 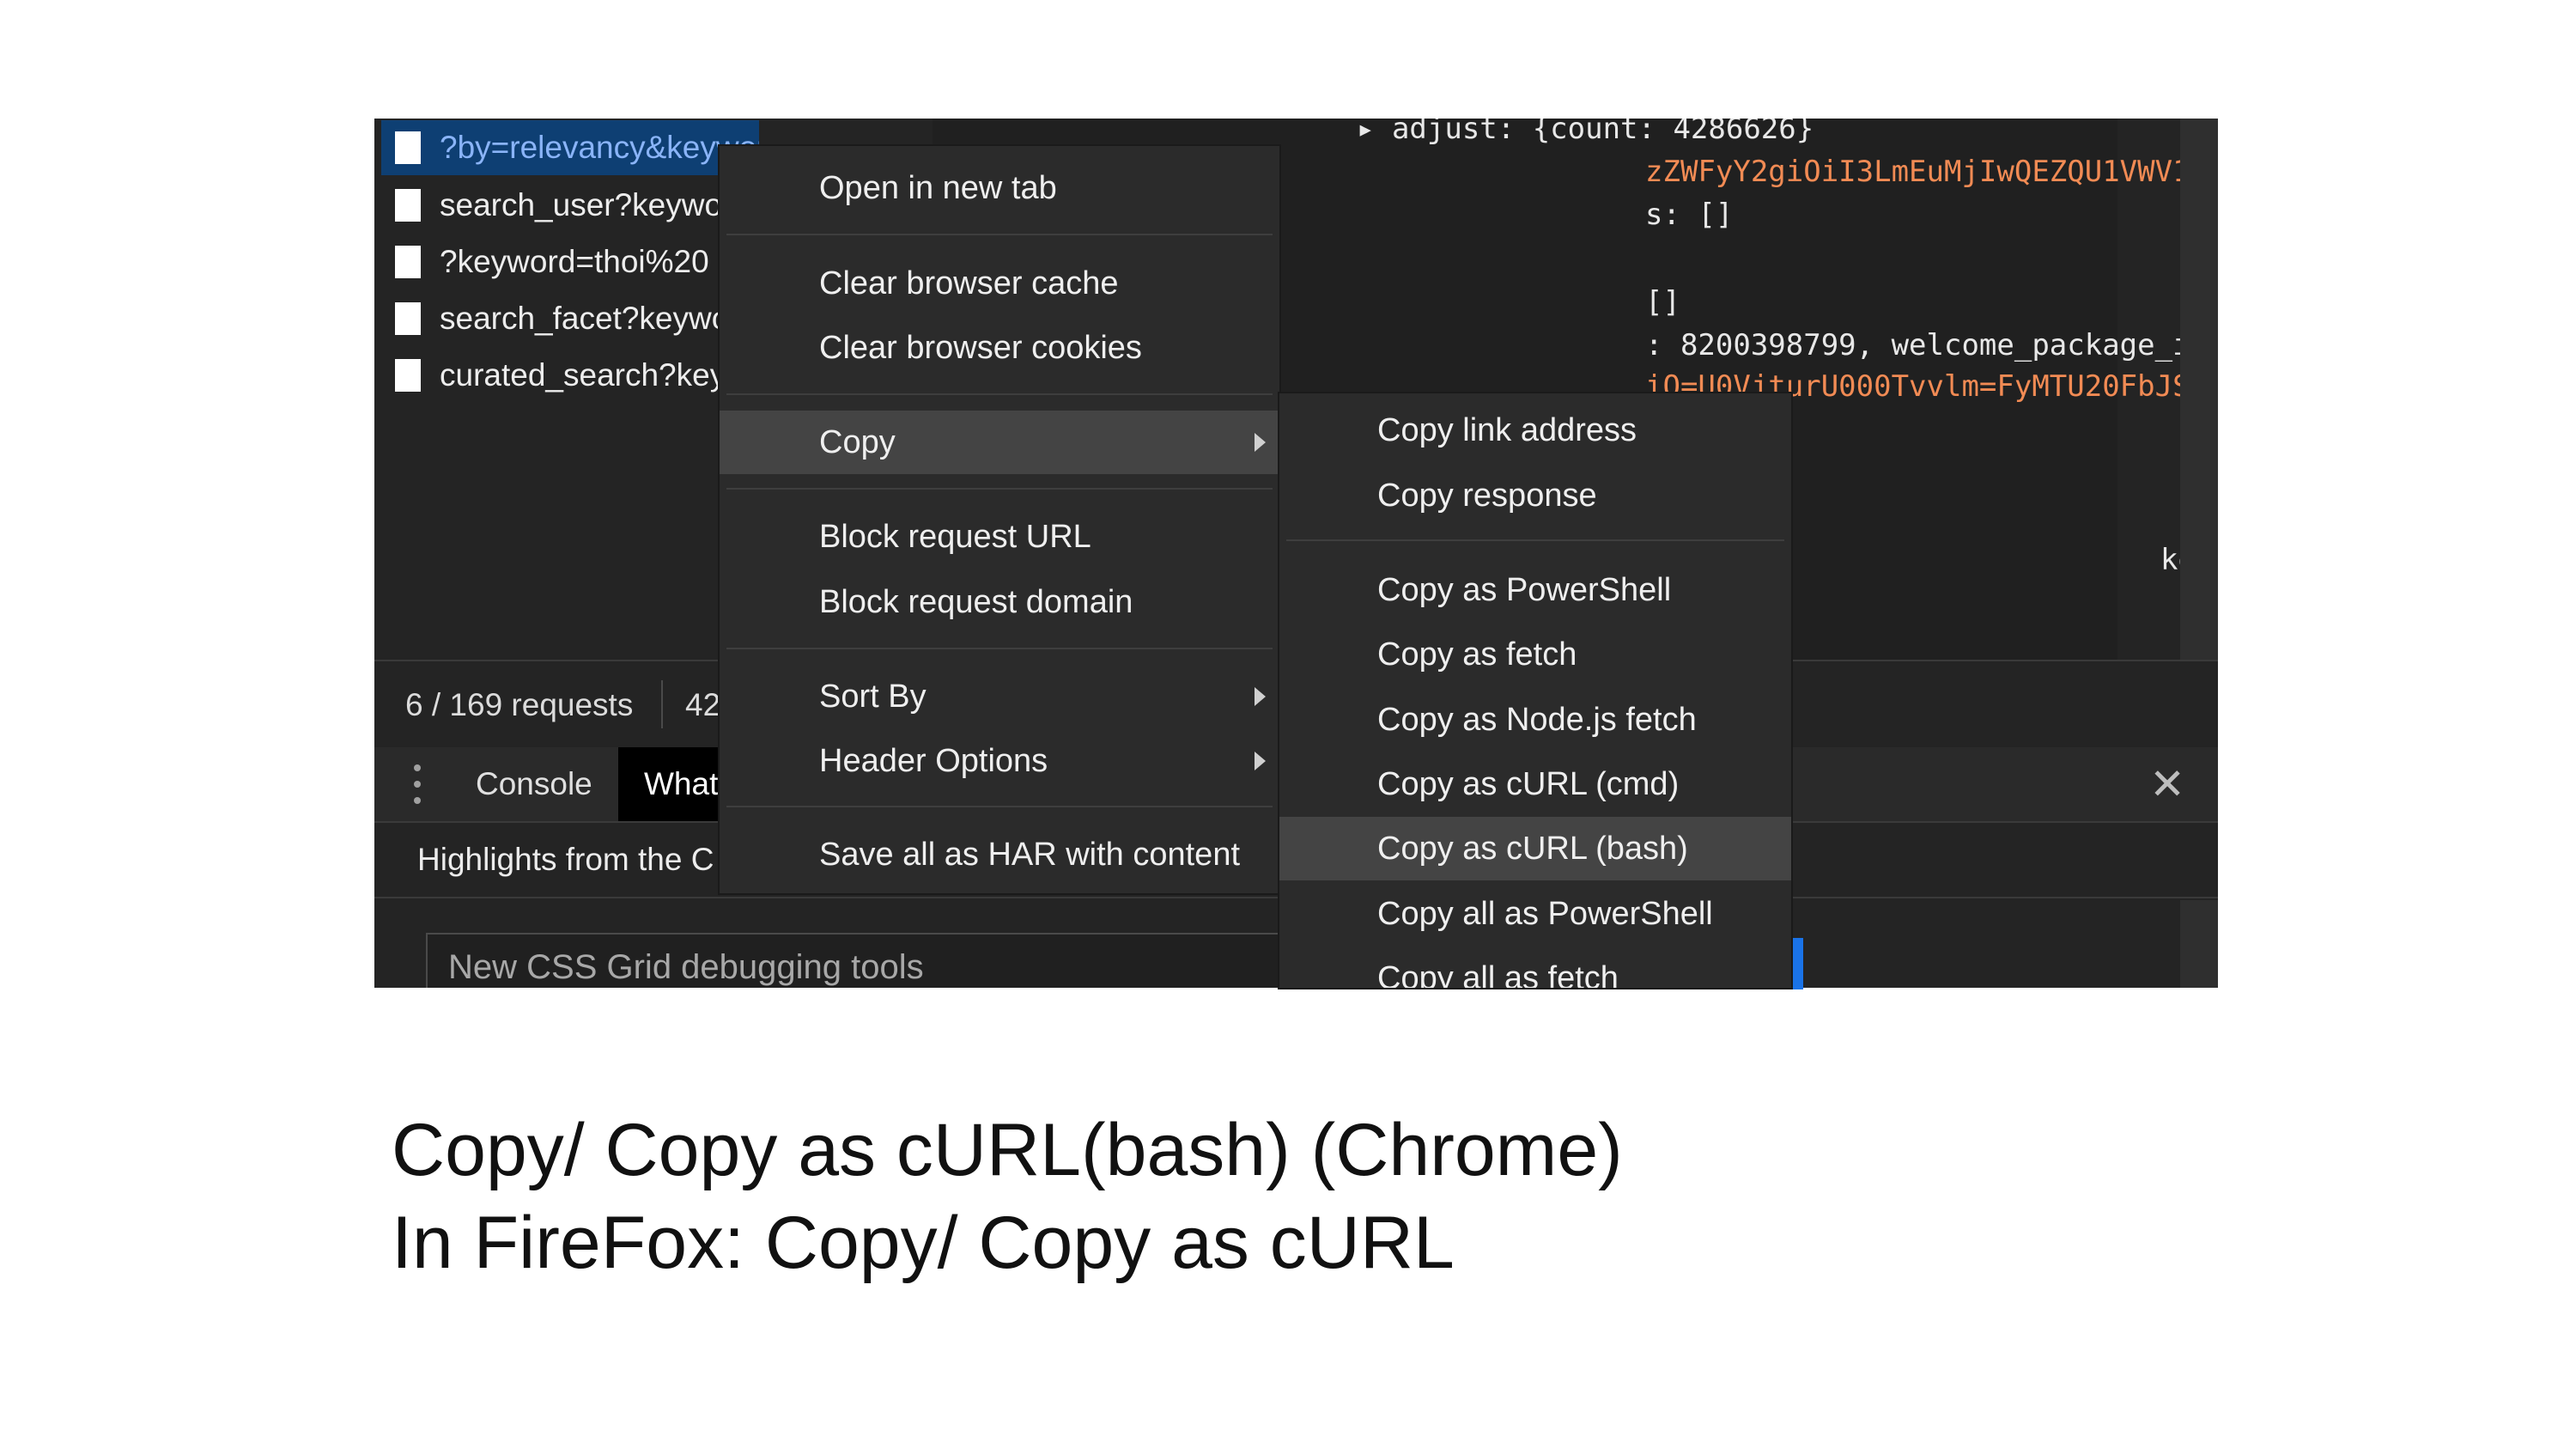 What do you see at coordinates (574, 261) in the screenshot?
I see `request-name: ?keyword=thoi%20` at bounding box center [574, 261].